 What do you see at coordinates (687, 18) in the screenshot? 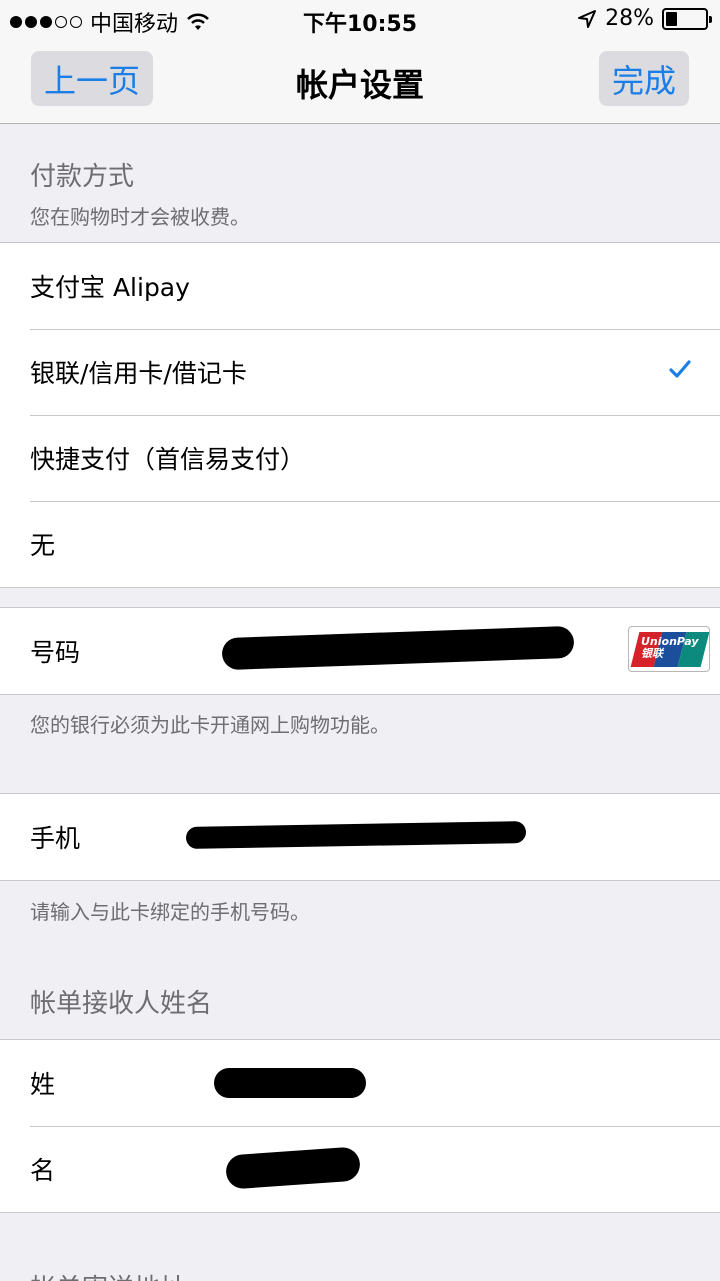
I see `battery-icon` at bounding box center [687, 18].